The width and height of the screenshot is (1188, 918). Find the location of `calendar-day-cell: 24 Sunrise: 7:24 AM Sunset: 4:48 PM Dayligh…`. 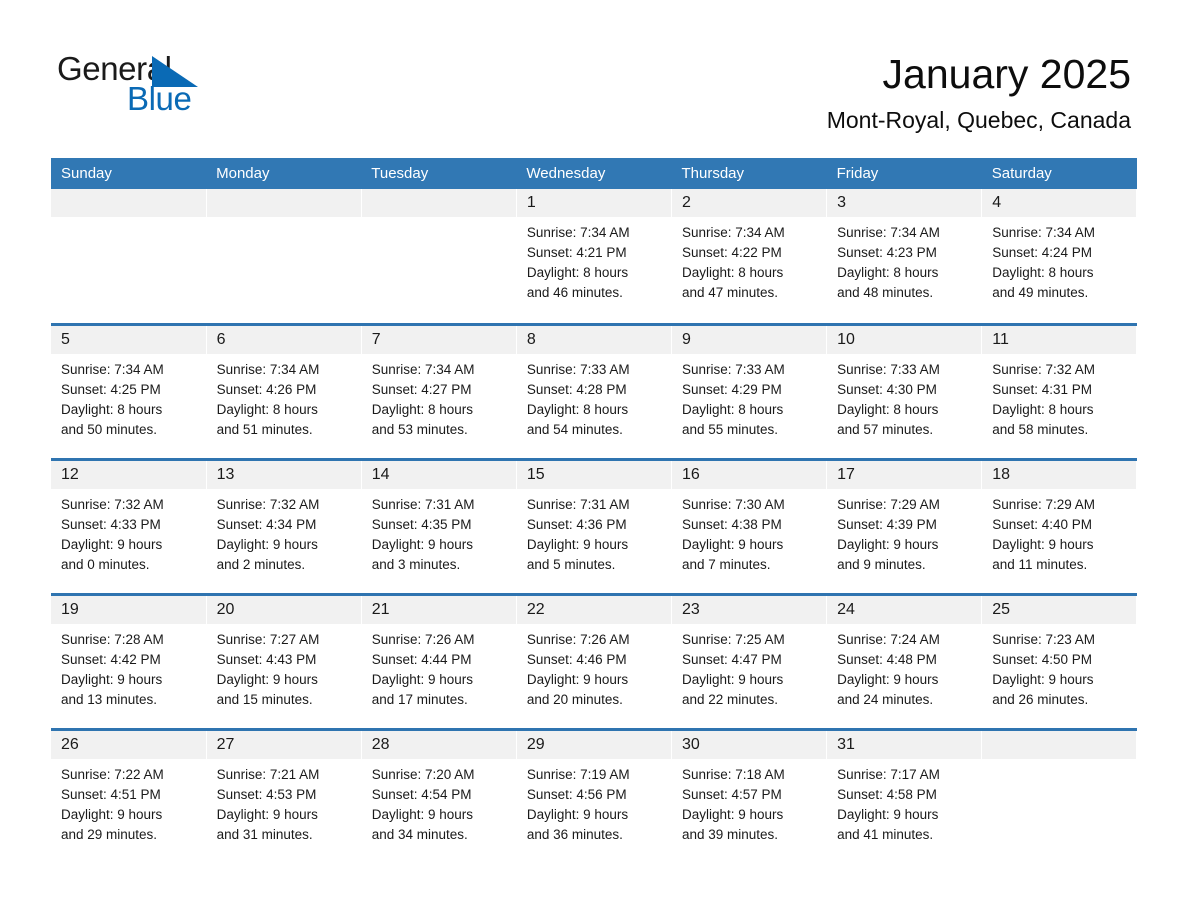

calendar-day-cell: 24 Sunrise: 7:24 AM Sunset: 4:48 PM Dayligh… is located at coordinates (904, 660).